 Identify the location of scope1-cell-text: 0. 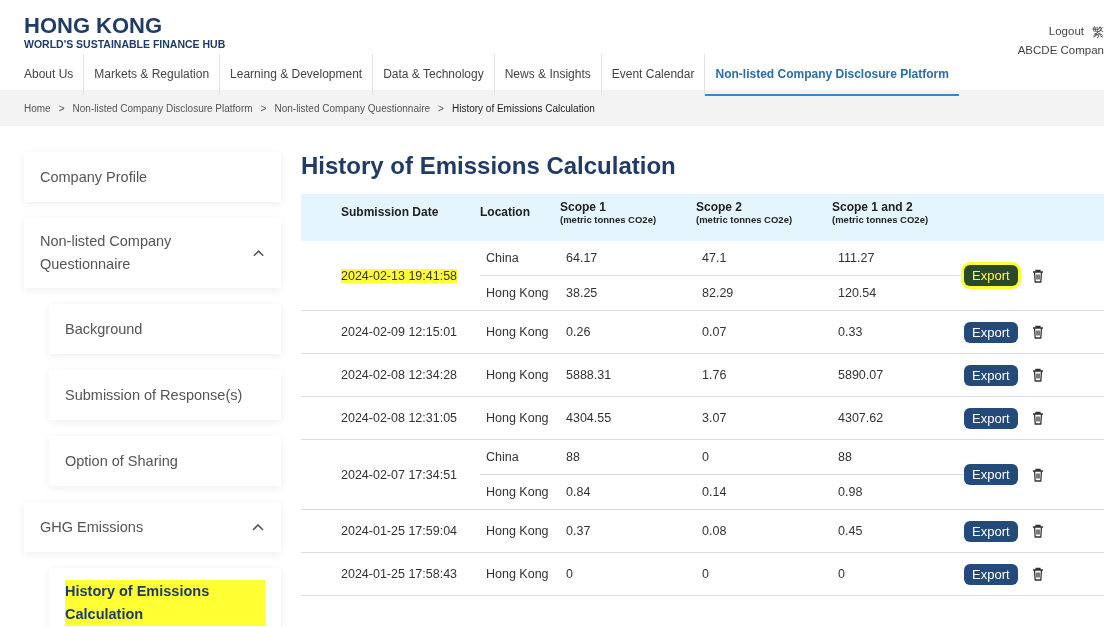
(570, 574).